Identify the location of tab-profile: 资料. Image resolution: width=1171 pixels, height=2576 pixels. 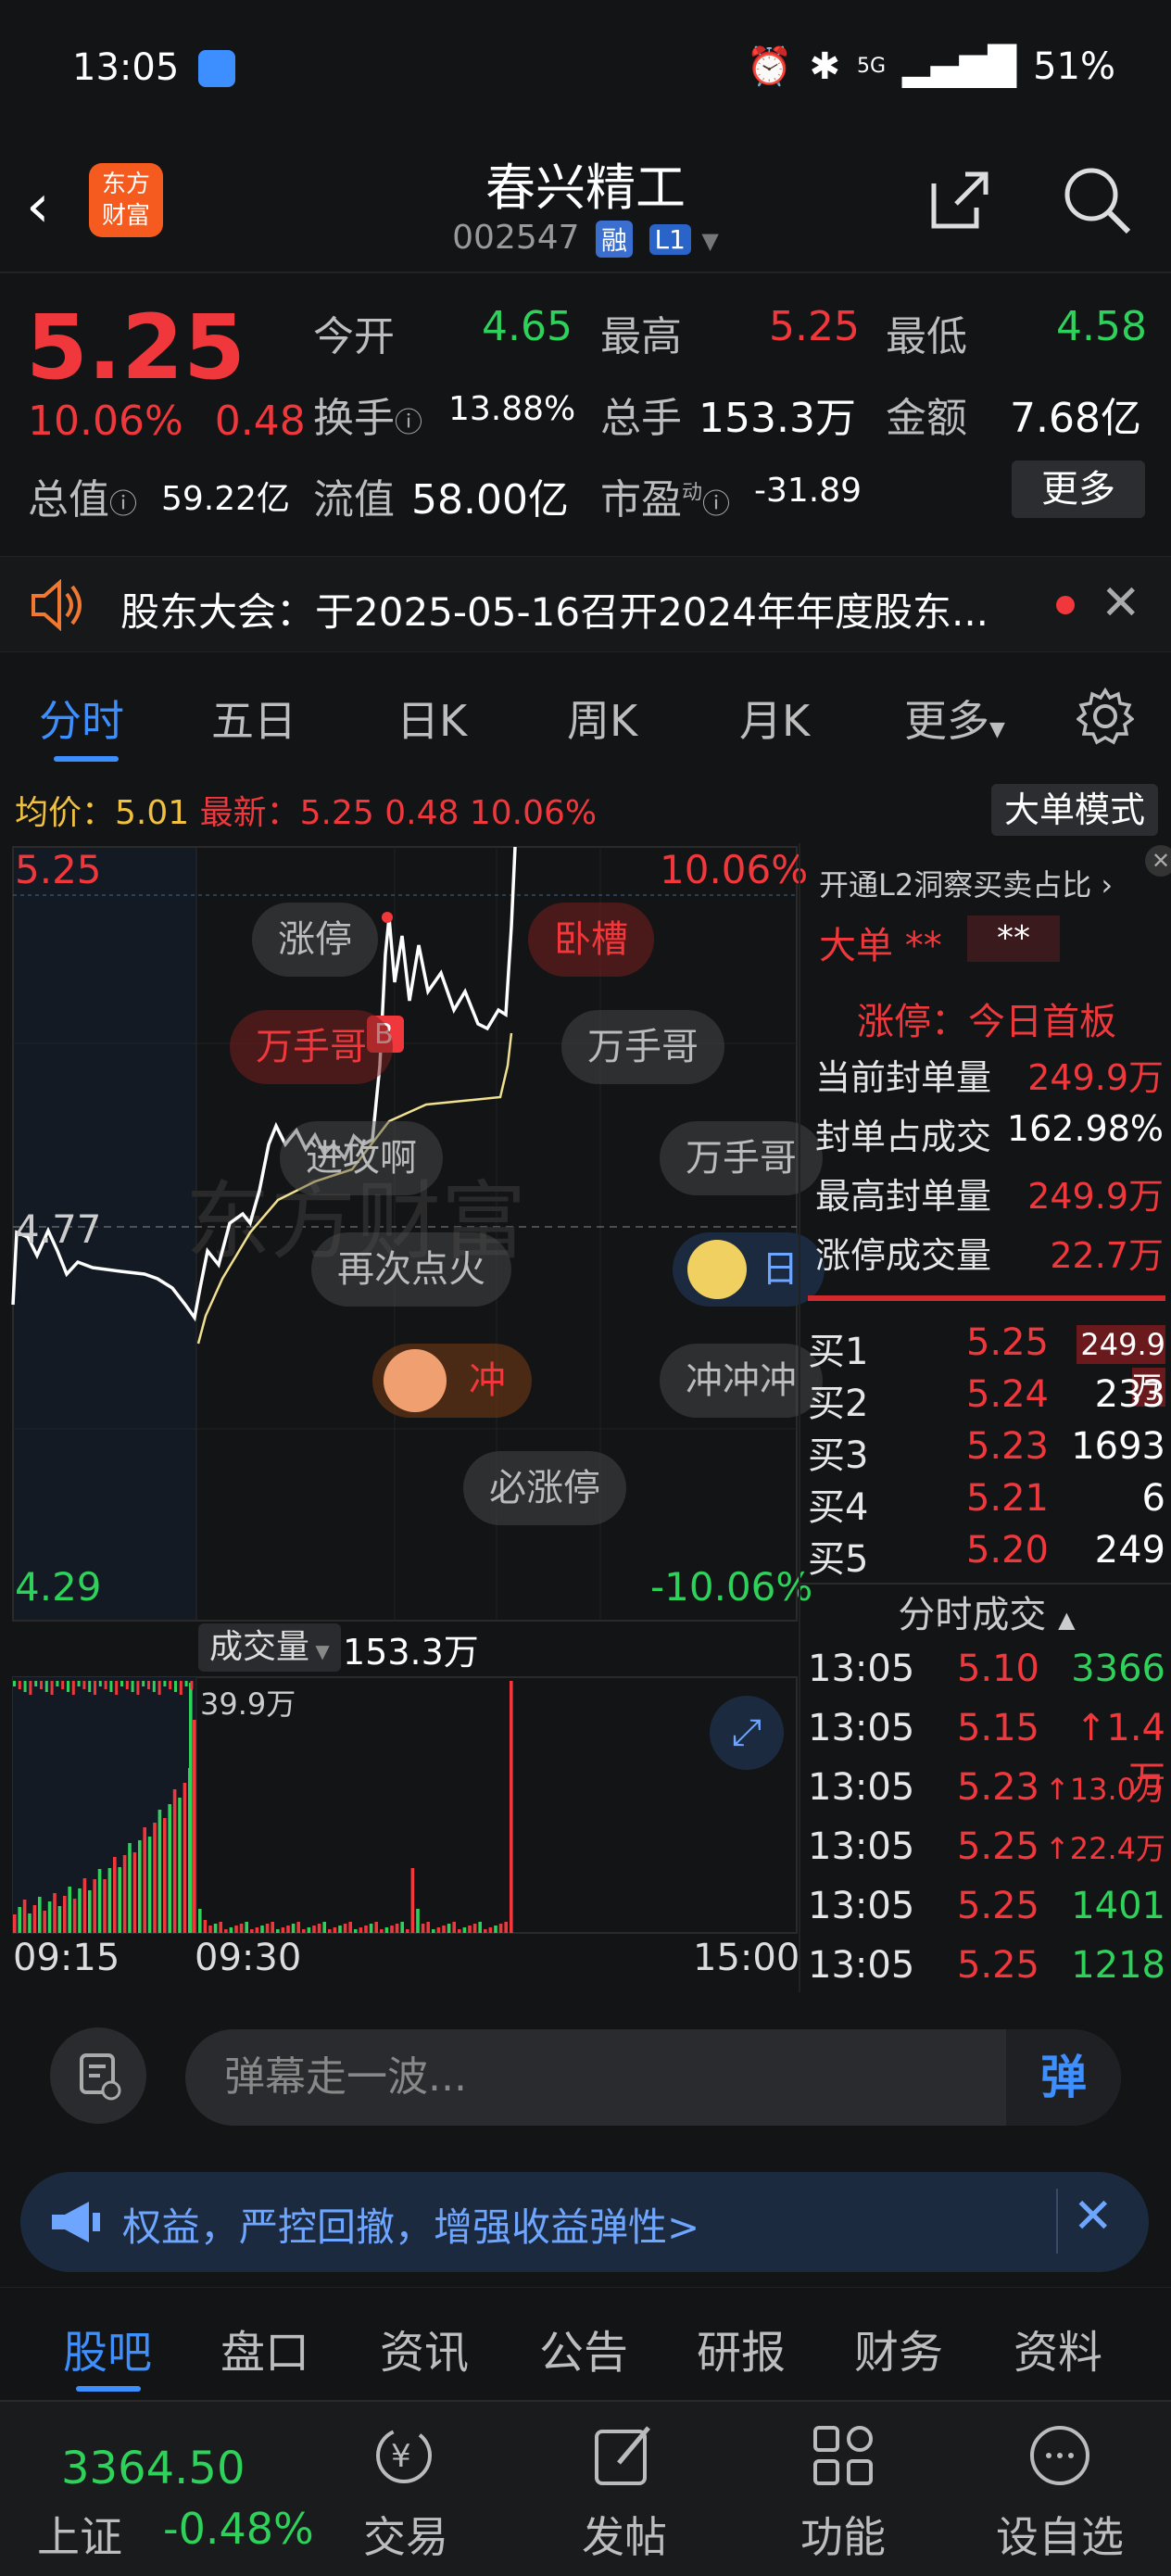
(1058, 2348).